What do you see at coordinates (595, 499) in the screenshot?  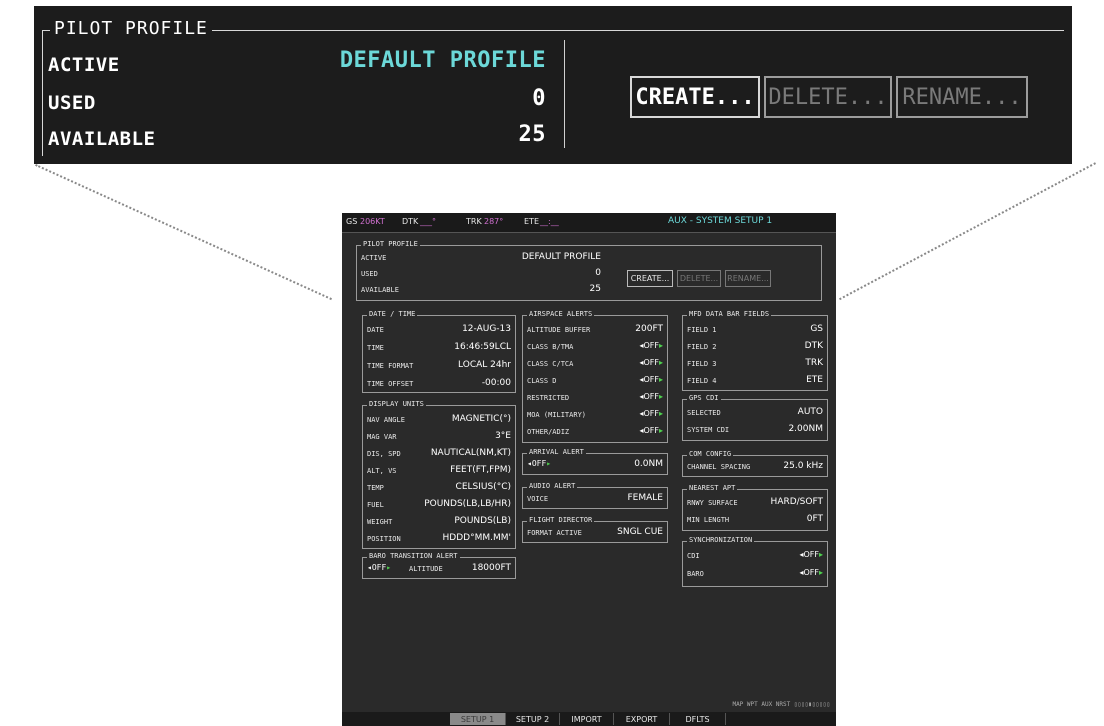 I see `voice-row: VOICE FEMALE` at bounding box center [595, 499].